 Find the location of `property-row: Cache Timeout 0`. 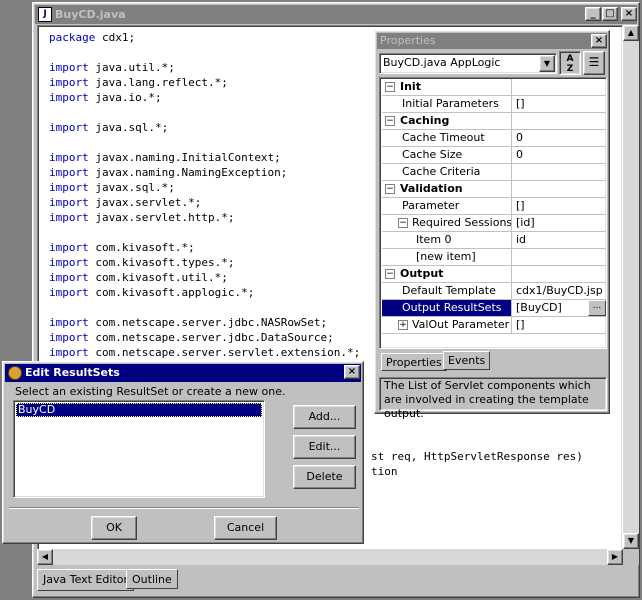

property-row: Cache Timeout 0 is located at coordinates (494, 138).